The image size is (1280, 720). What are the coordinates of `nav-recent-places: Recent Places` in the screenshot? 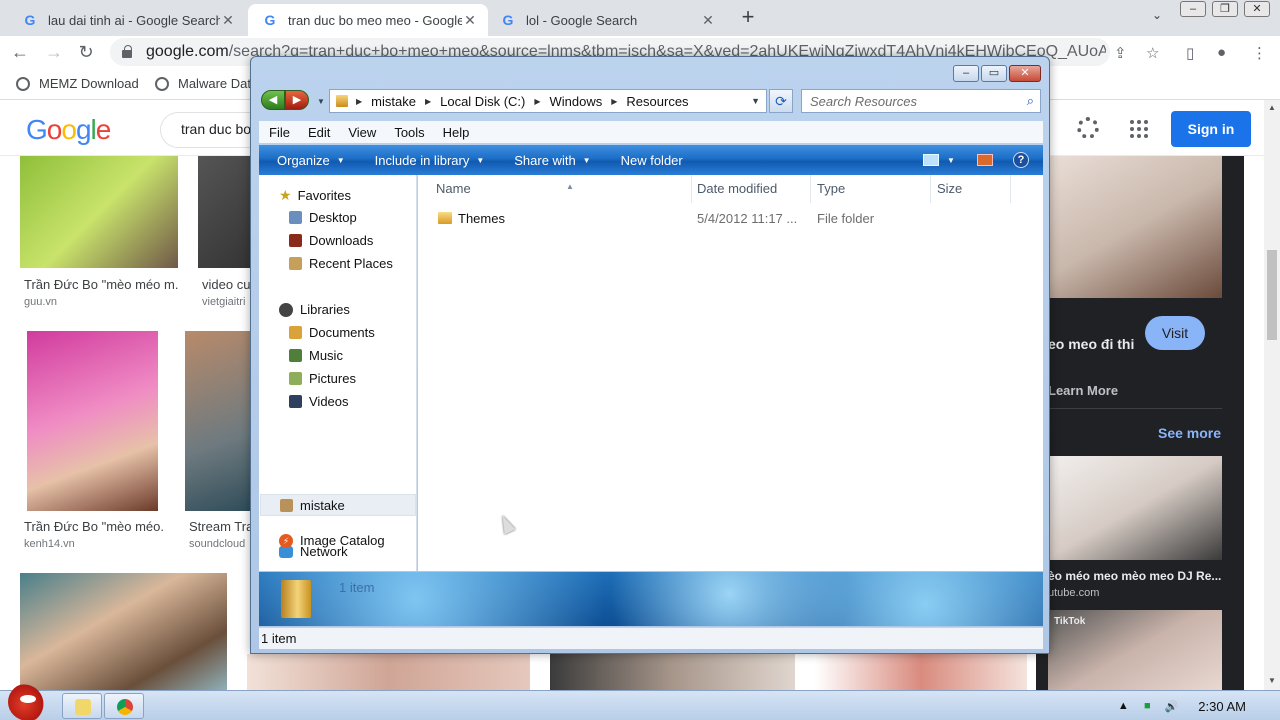 It's located at (341, 263).